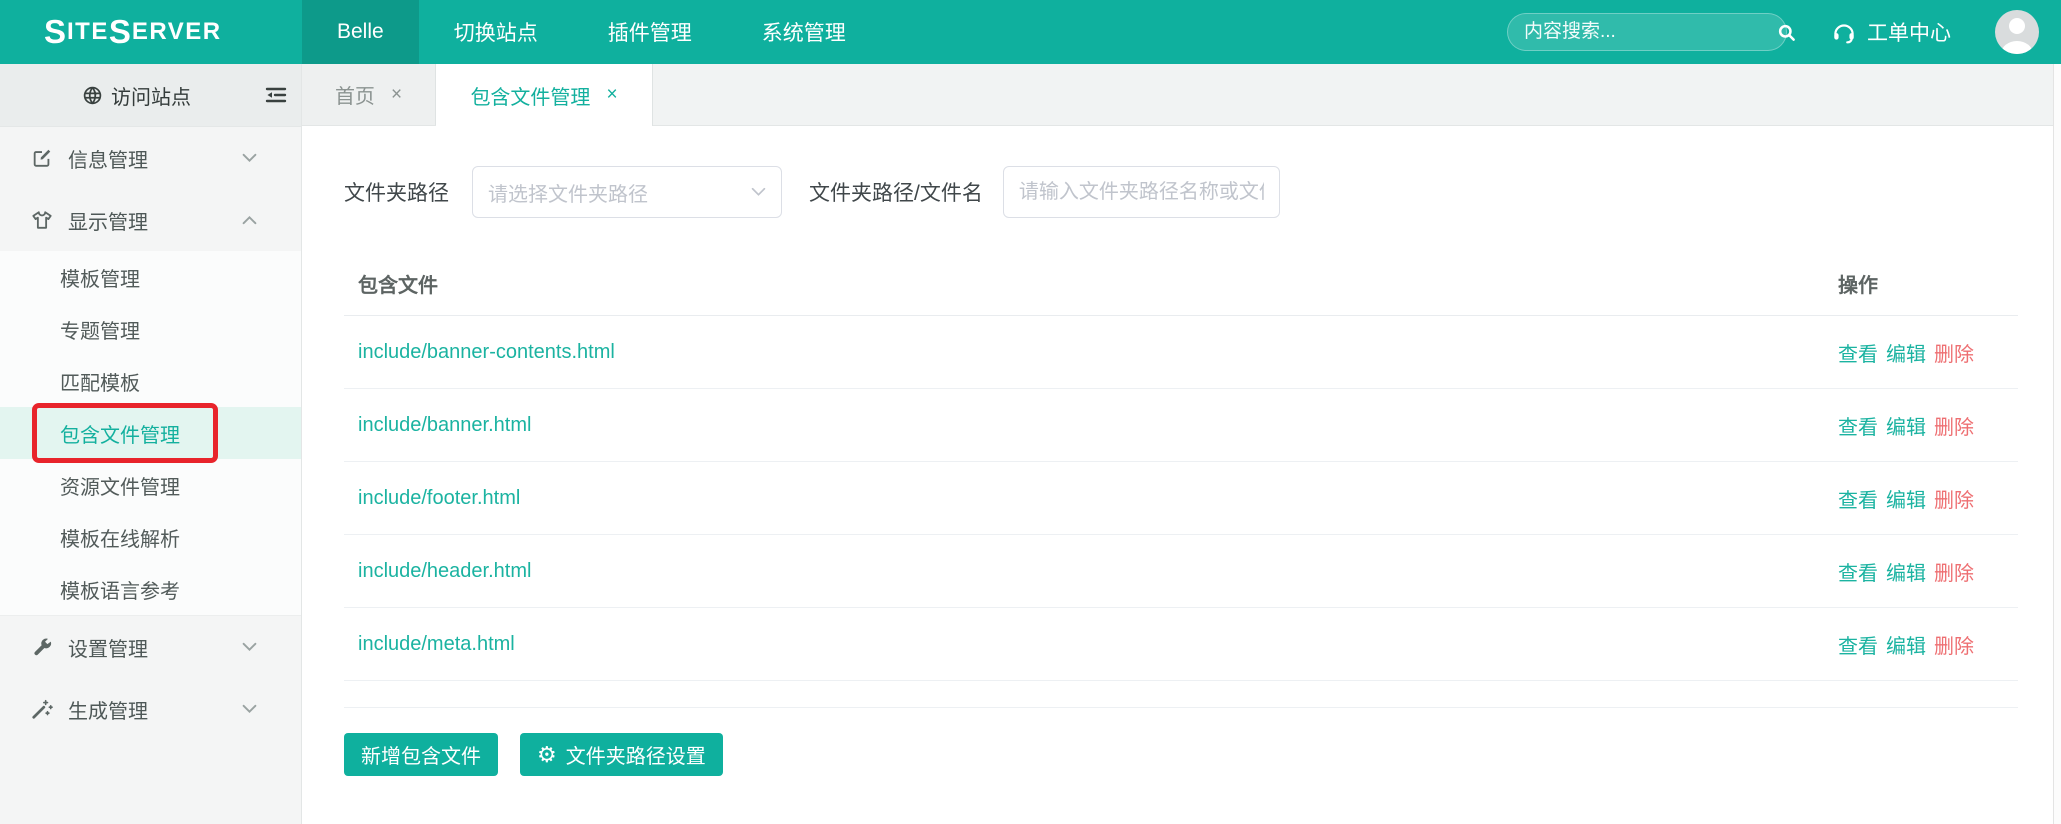 This screenshot has height=824, width=2061. What do you see at coordinates (2057, 444) in the screenshot?
I see `scrollbar` at bounding box center [2057, 444].